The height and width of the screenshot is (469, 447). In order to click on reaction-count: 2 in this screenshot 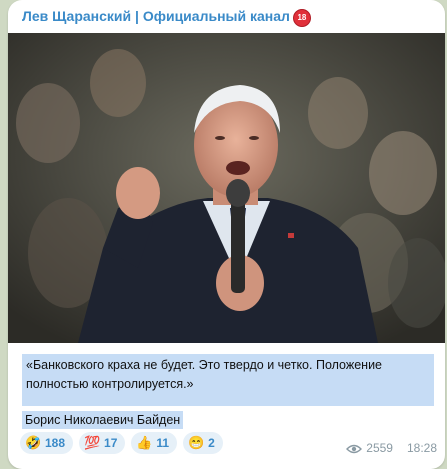, I will do `click(211, 443)`.